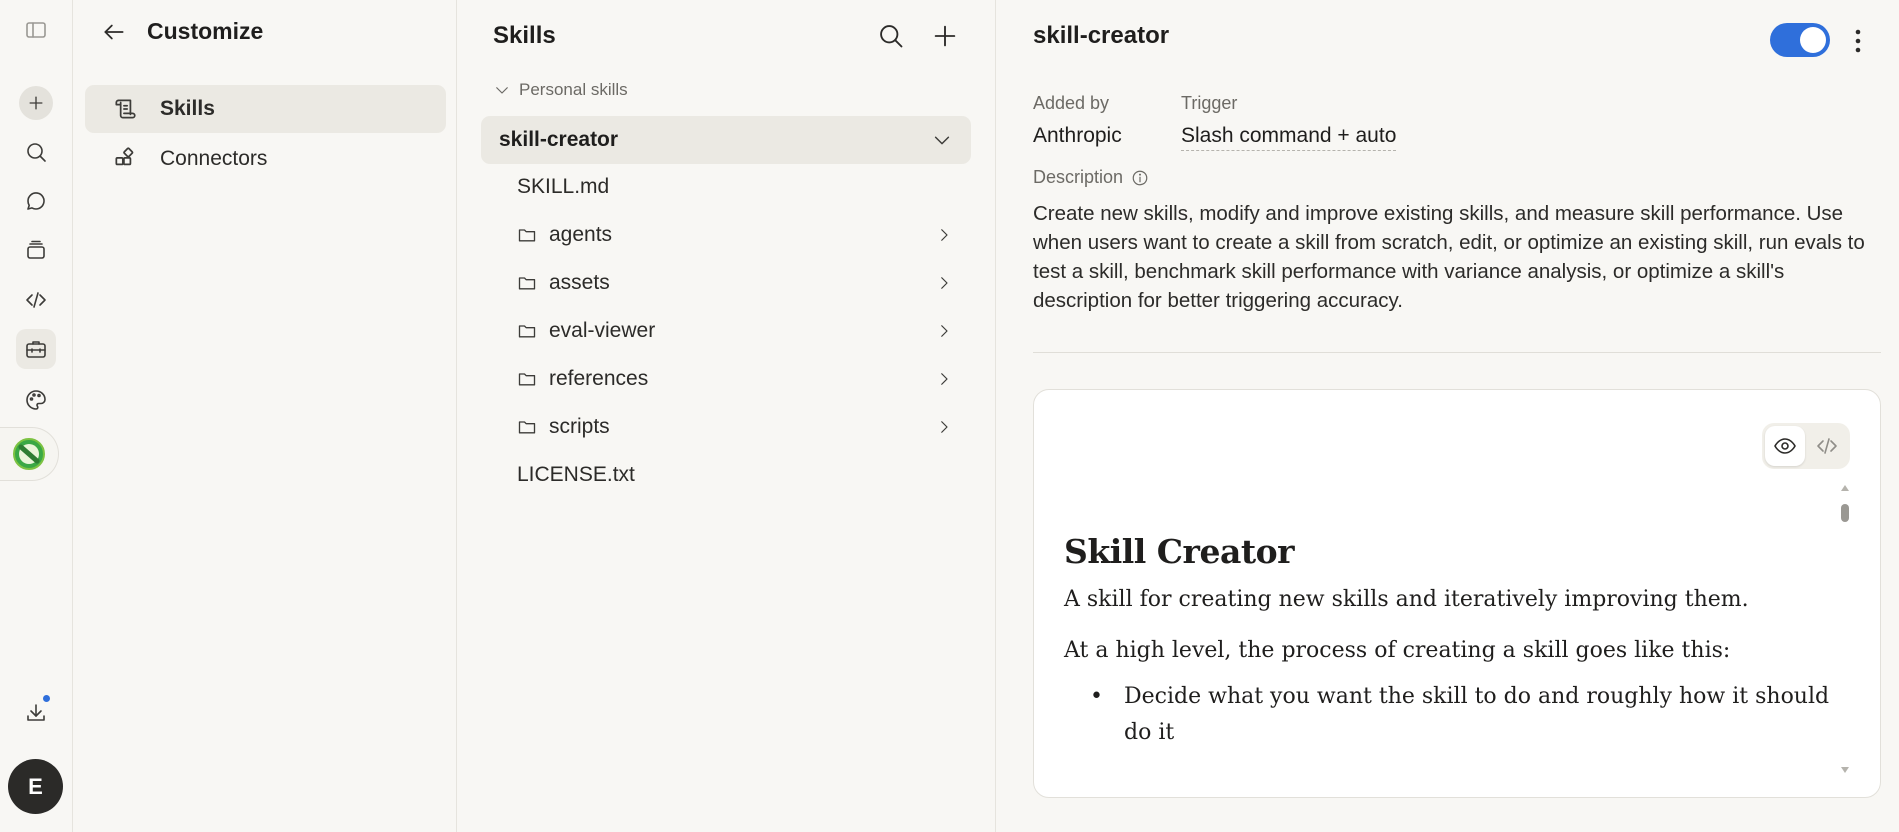 The image size is (1899, 832). Describe the element at coordinates (36, 712) in the screenshot. I see `download-icon` at that location.